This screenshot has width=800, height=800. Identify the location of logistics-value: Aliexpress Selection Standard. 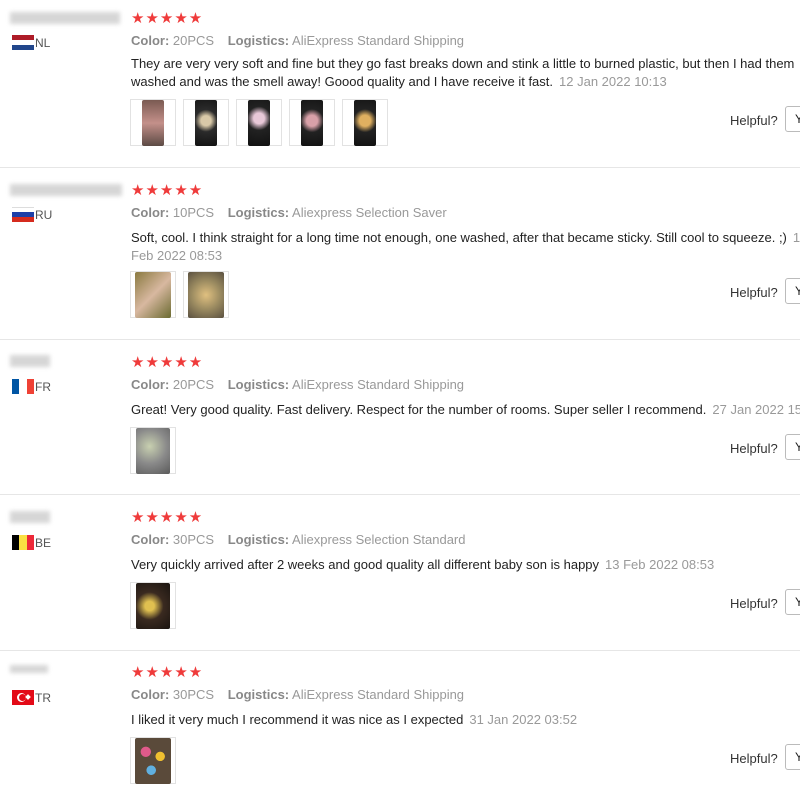
(379, 539).